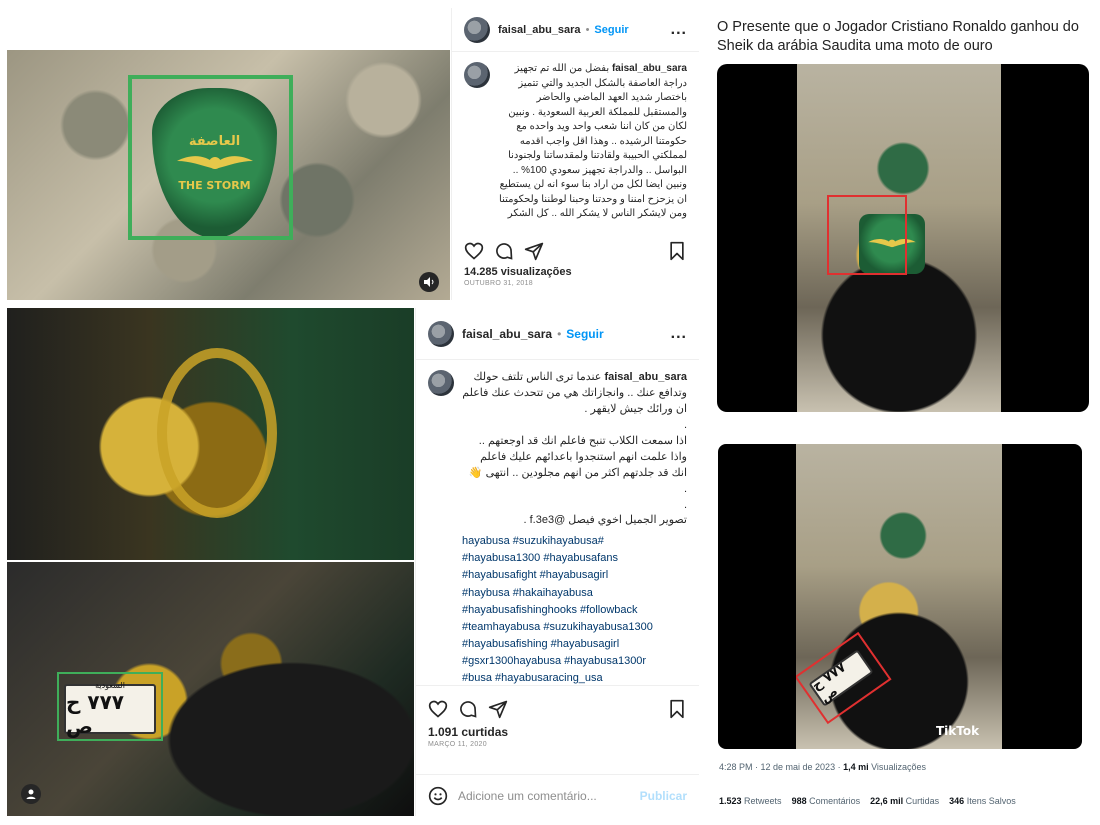 The image size is (1100, 825). What do you see at coordinates (921, 801) in the screenshot?
I see `likes-label: Curtidas` at bounding box center [921, 801].